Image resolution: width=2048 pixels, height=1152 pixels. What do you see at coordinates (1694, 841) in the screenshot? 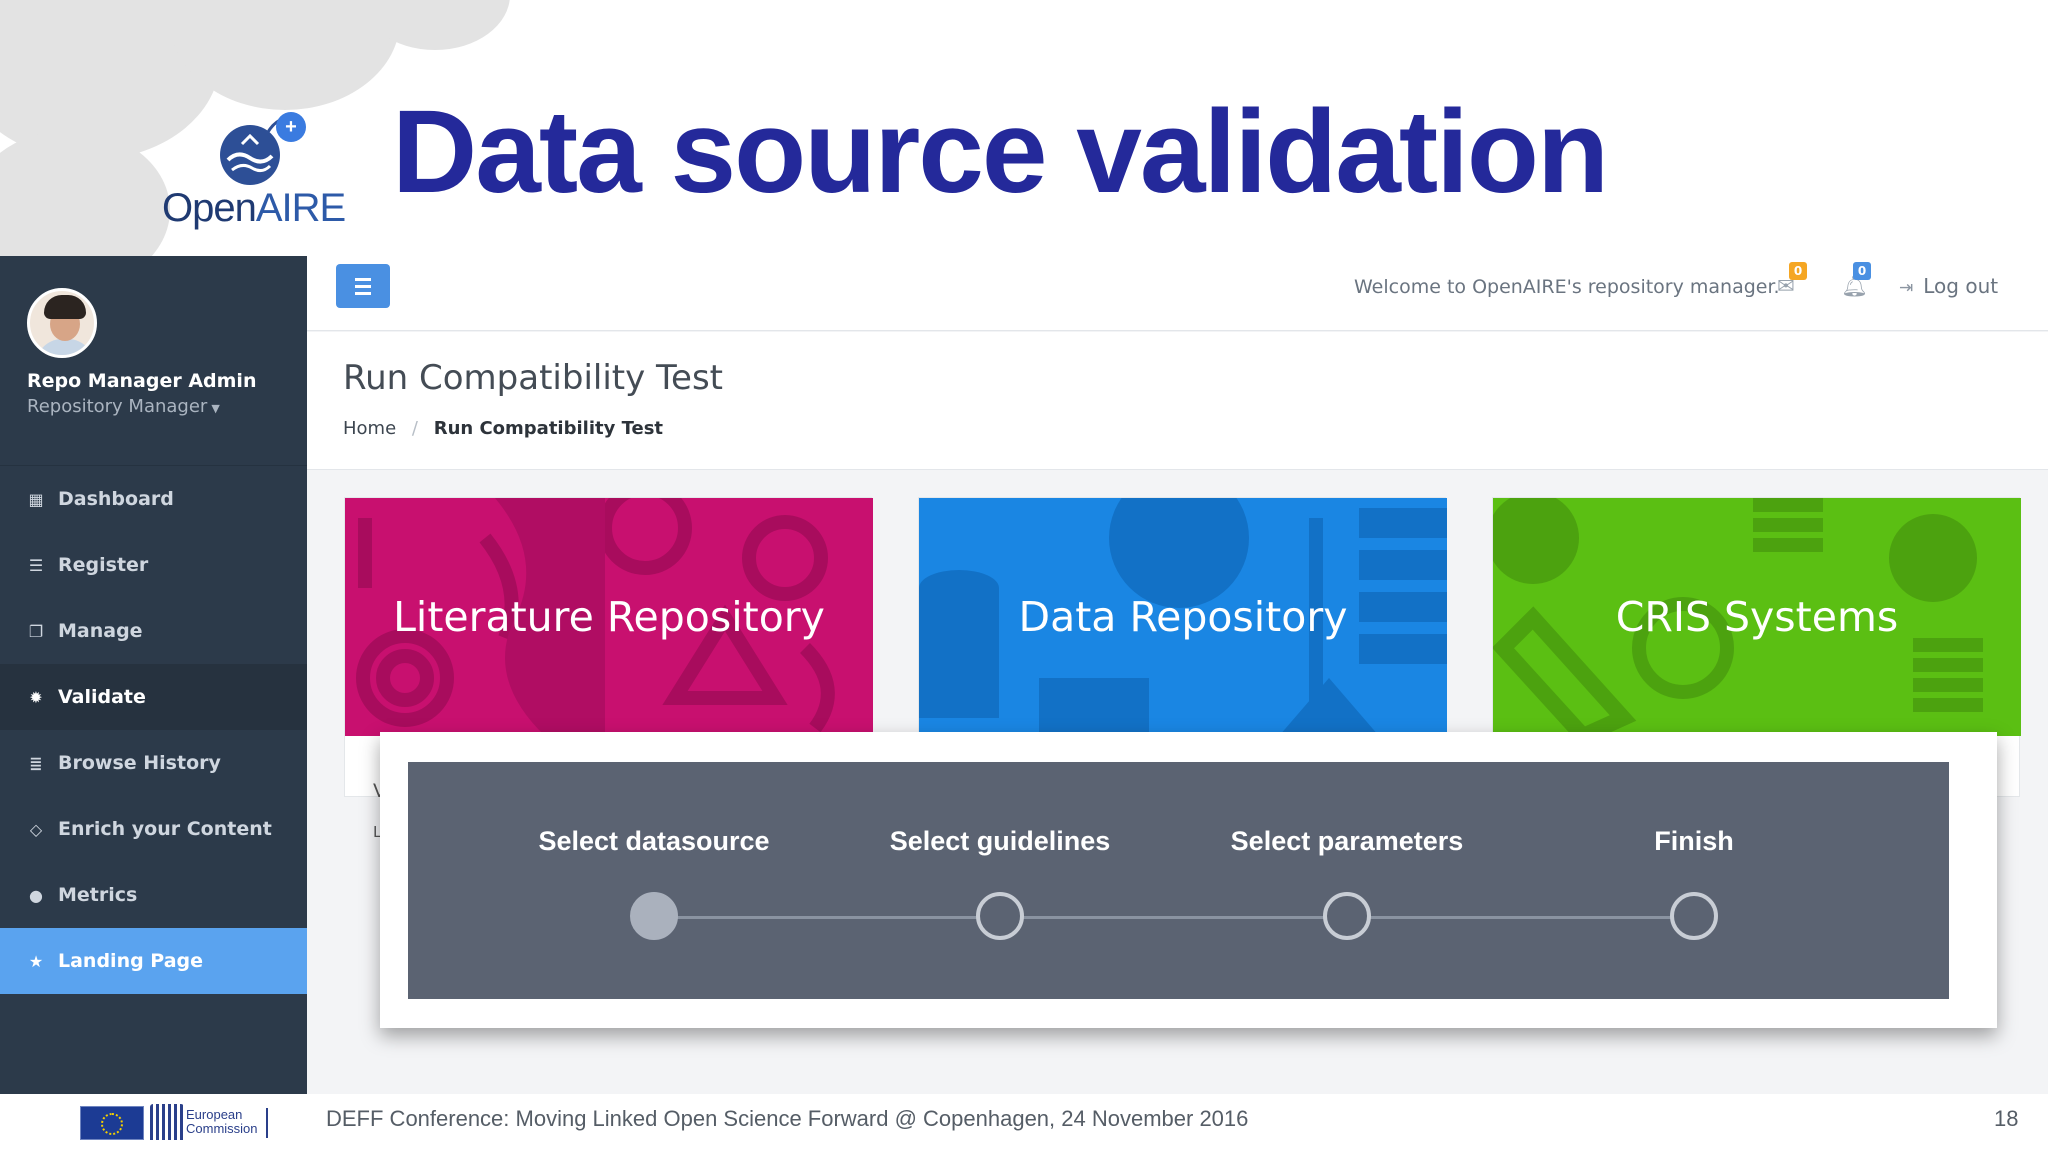
I see `step-label: Finish` at bounding box center [1694, 841].